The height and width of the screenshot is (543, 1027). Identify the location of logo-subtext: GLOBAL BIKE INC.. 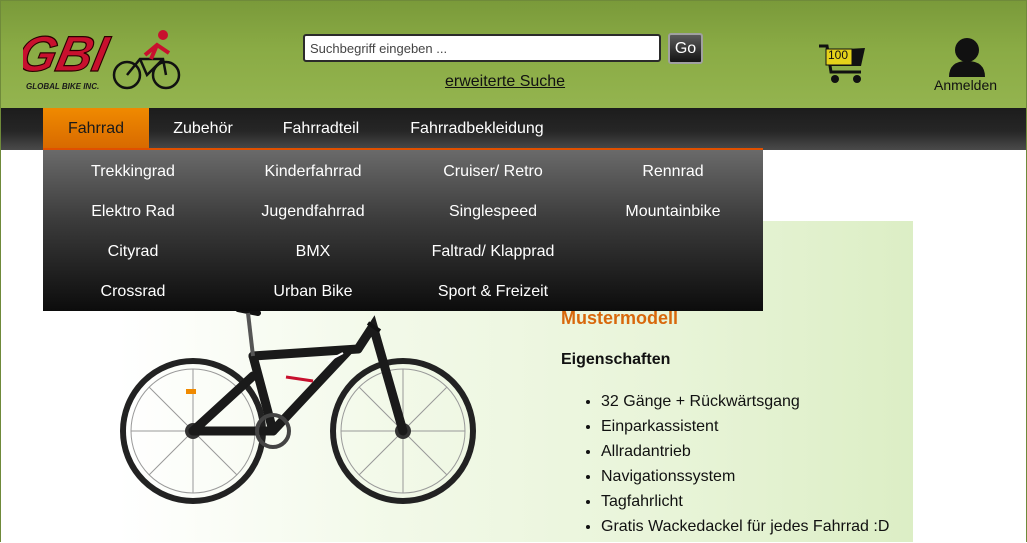
(62, 86).